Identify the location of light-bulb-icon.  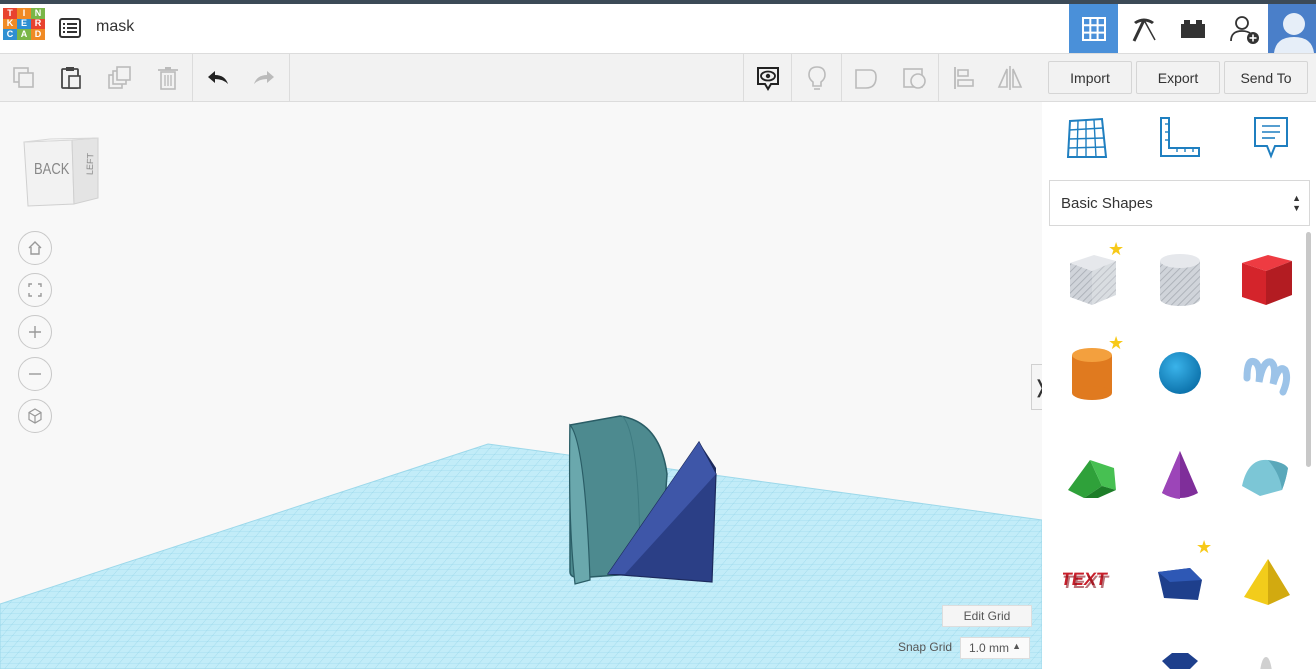
(817, 78).